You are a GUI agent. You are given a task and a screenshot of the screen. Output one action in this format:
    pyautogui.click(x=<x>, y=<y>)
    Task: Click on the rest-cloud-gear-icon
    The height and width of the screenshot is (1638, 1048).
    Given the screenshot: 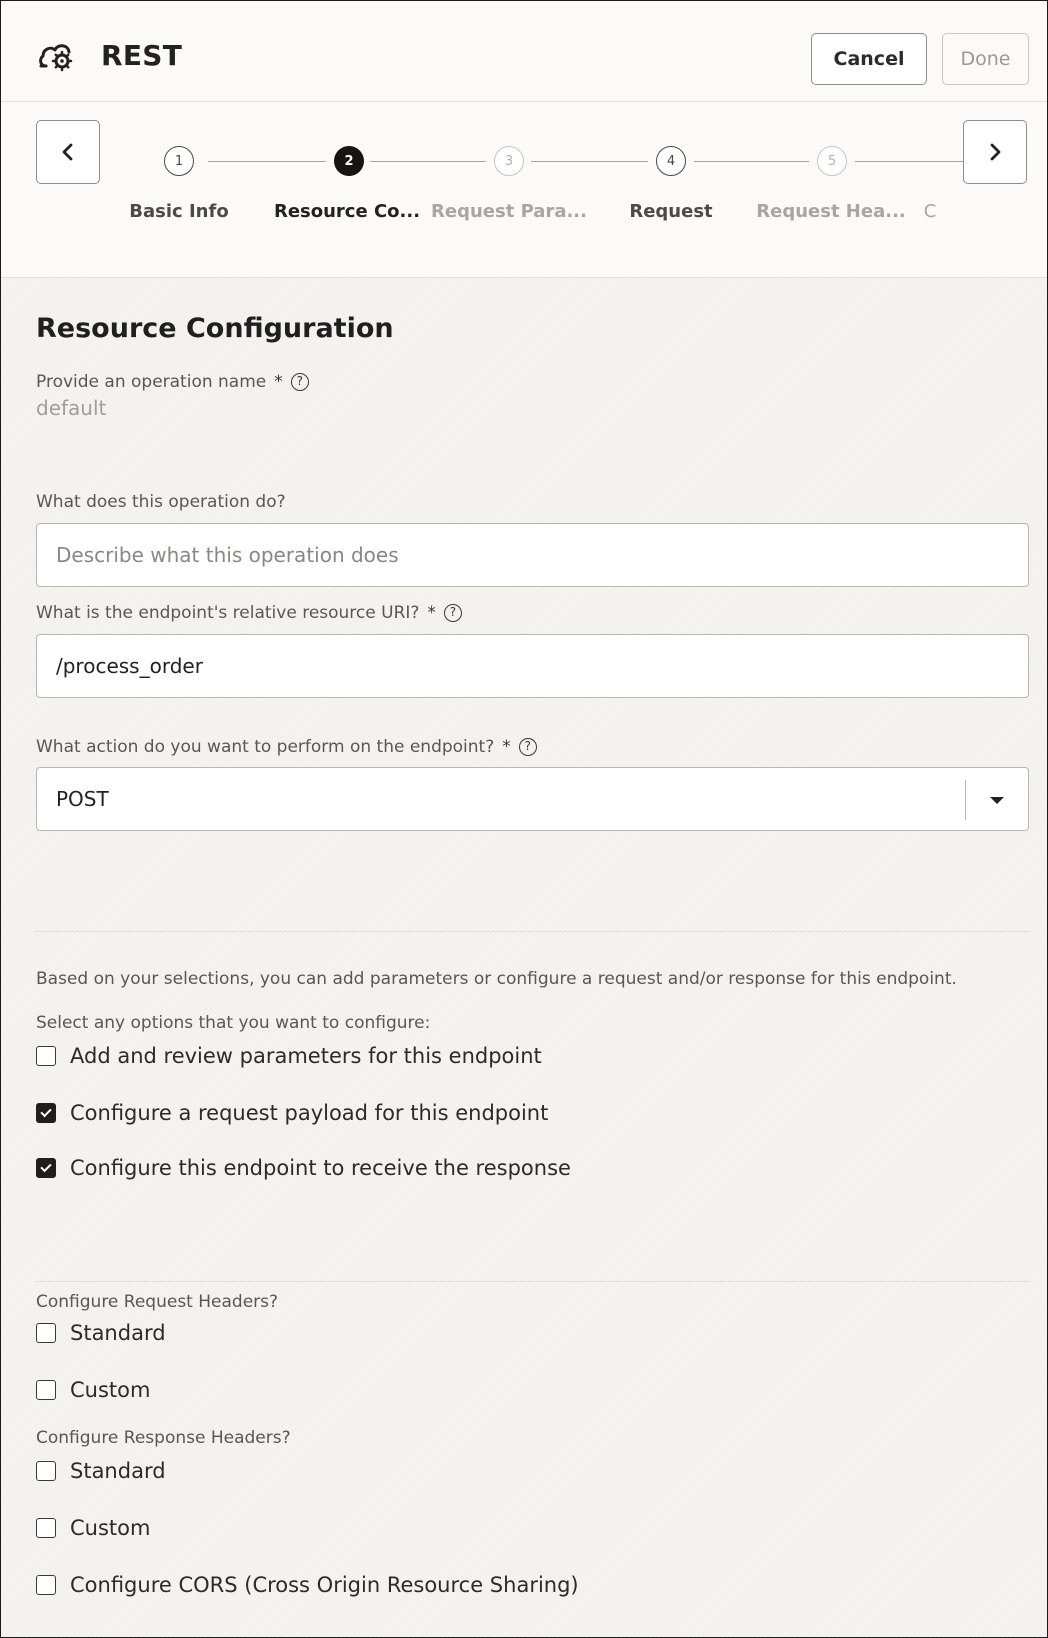 What is the action you would take?
    pyautogui.click(x=56, y=58)
    